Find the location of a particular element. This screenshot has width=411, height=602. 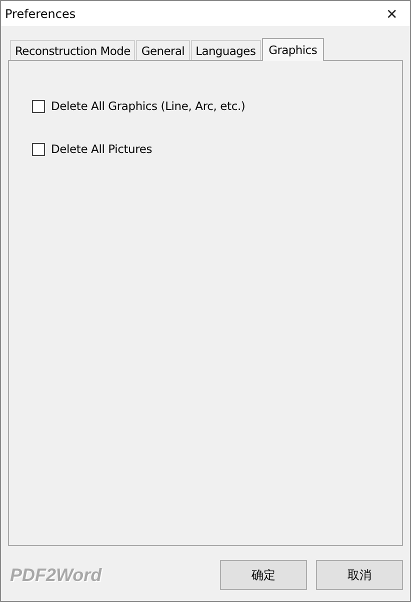

tab: General is located at coordinates (163, 50).